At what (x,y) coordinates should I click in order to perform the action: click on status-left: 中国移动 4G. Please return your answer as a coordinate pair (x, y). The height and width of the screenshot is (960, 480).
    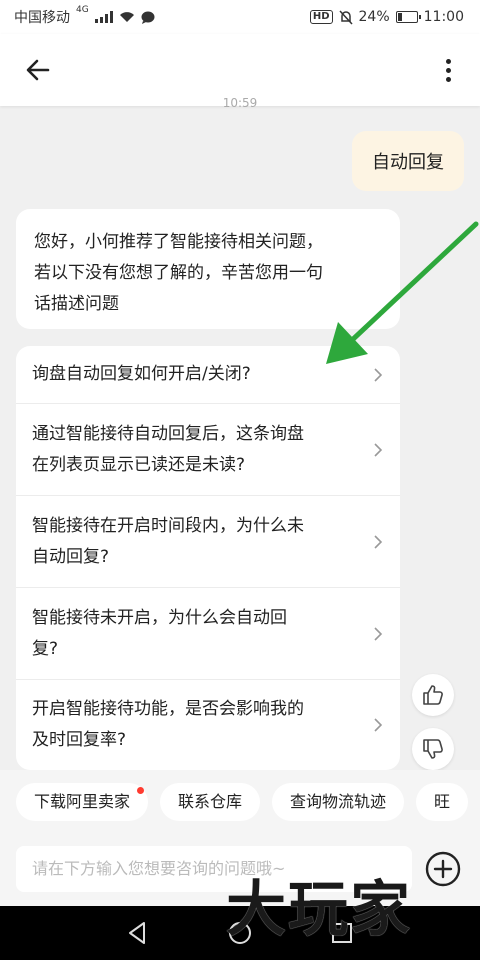
    Looking at the image, I should click on (84, 16).